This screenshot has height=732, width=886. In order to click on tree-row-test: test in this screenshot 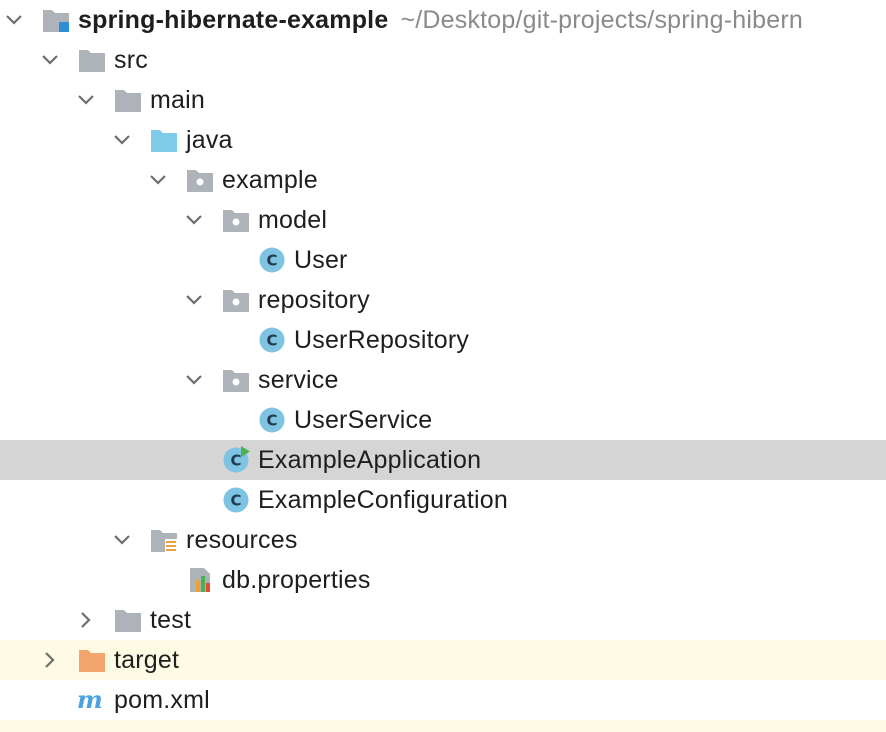, I will do `click(443, 620)`.